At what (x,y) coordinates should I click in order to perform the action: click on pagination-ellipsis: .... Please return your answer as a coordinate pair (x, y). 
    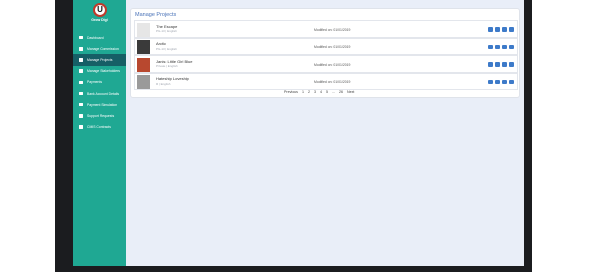
    Looking at the image, I should click on (333, 92).